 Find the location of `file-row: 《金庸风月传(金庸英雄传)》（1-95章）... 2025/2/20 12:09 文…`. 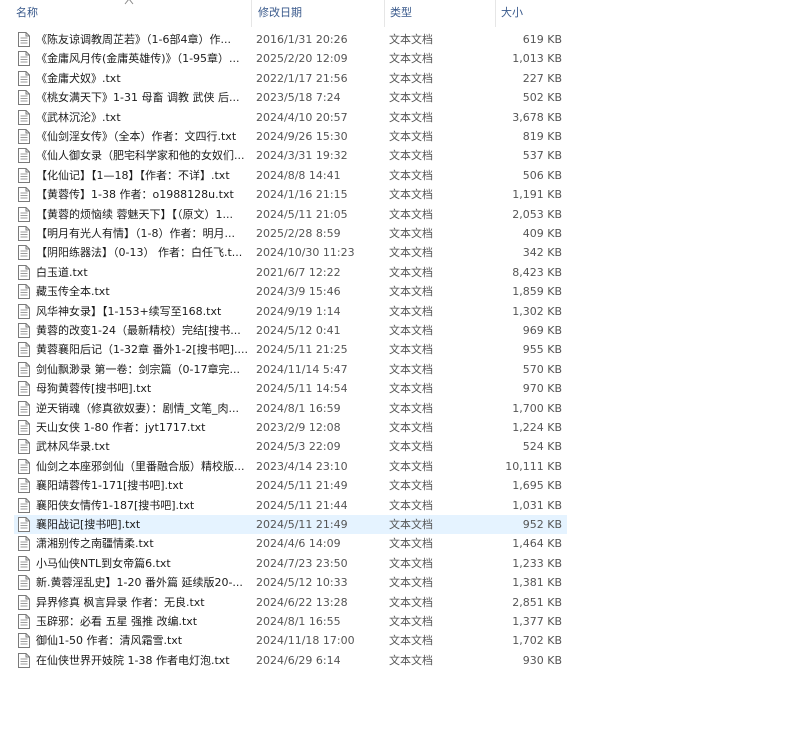

file-row: 《金庸风月传(金庸英雄传)》（1-95章）... 2025/2/20 12:09 文… is located at coordinates (290, 58).